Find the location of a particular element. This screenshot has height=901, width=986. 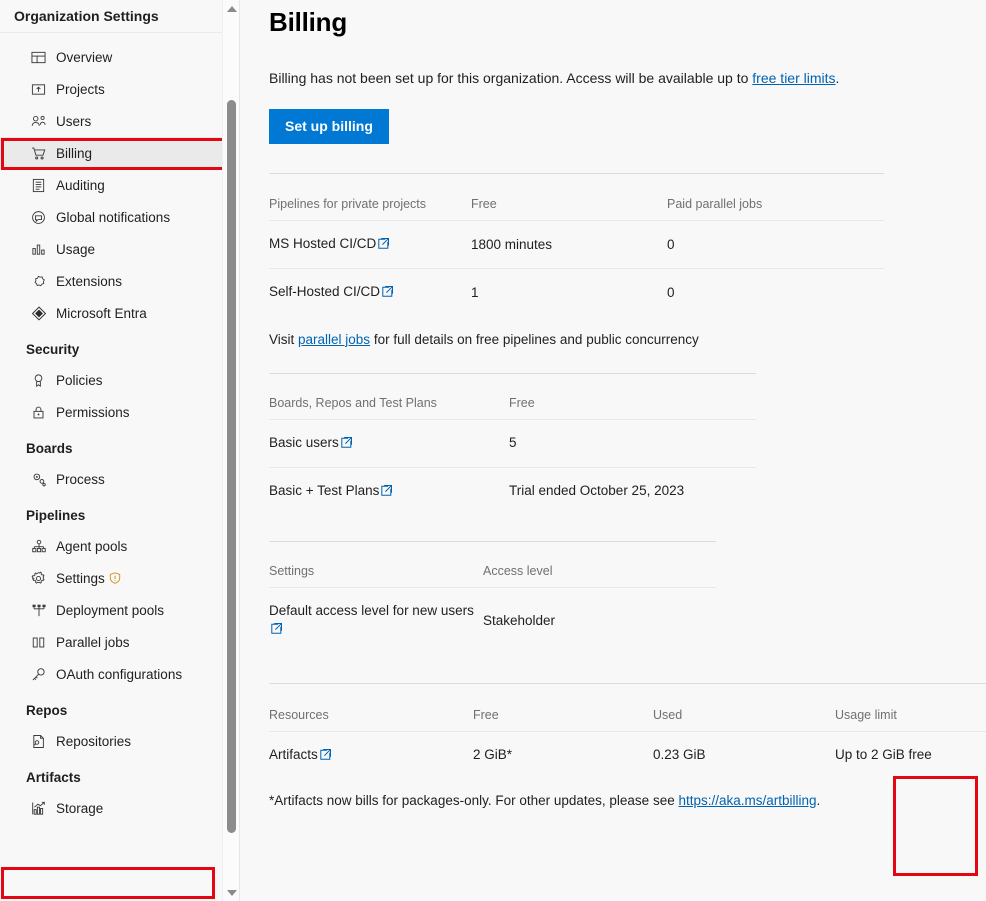

cell-boards-name: Basic + Test Plans is located at coordinates (389, 491).